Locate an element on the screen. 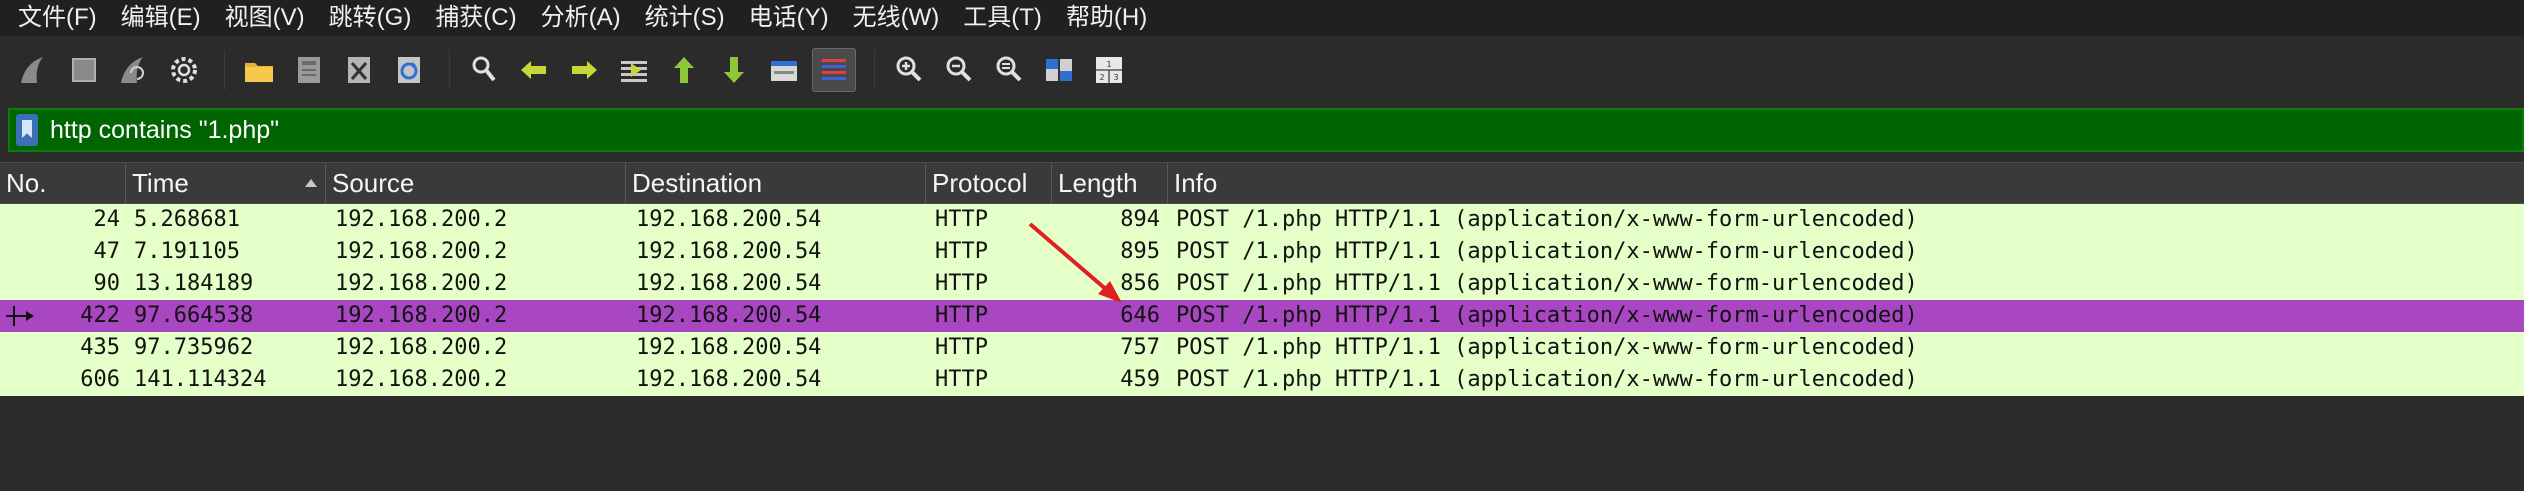  menu-view: 视图(V) is located at coordinates (265, 18).